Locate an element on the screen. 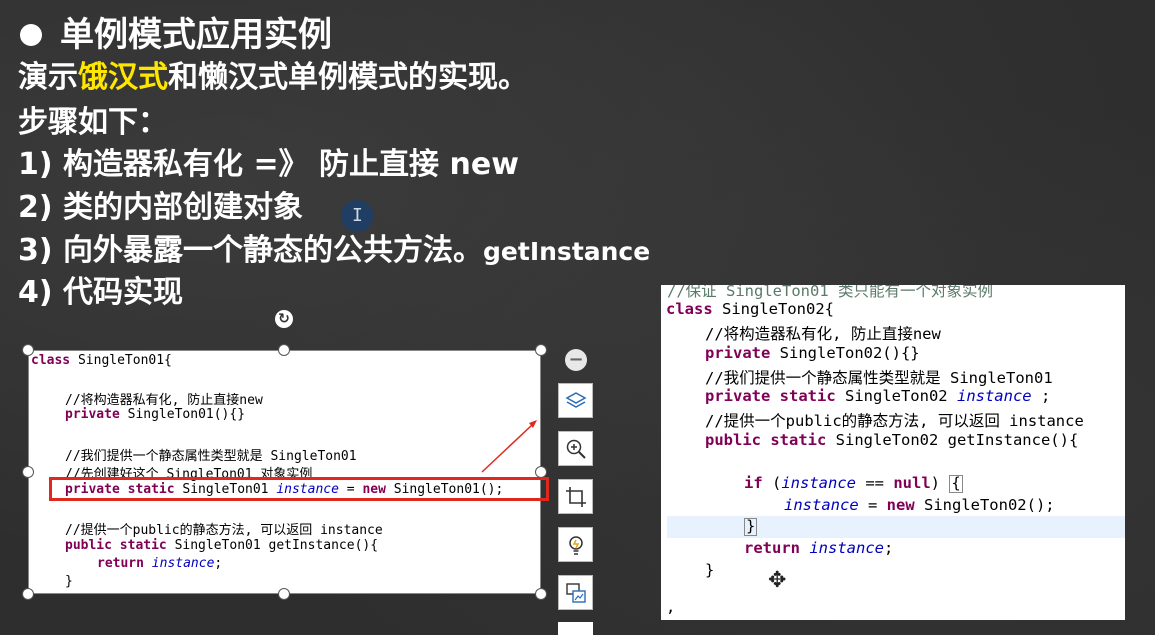  replace-image-button is located at coordinates (575, 592).